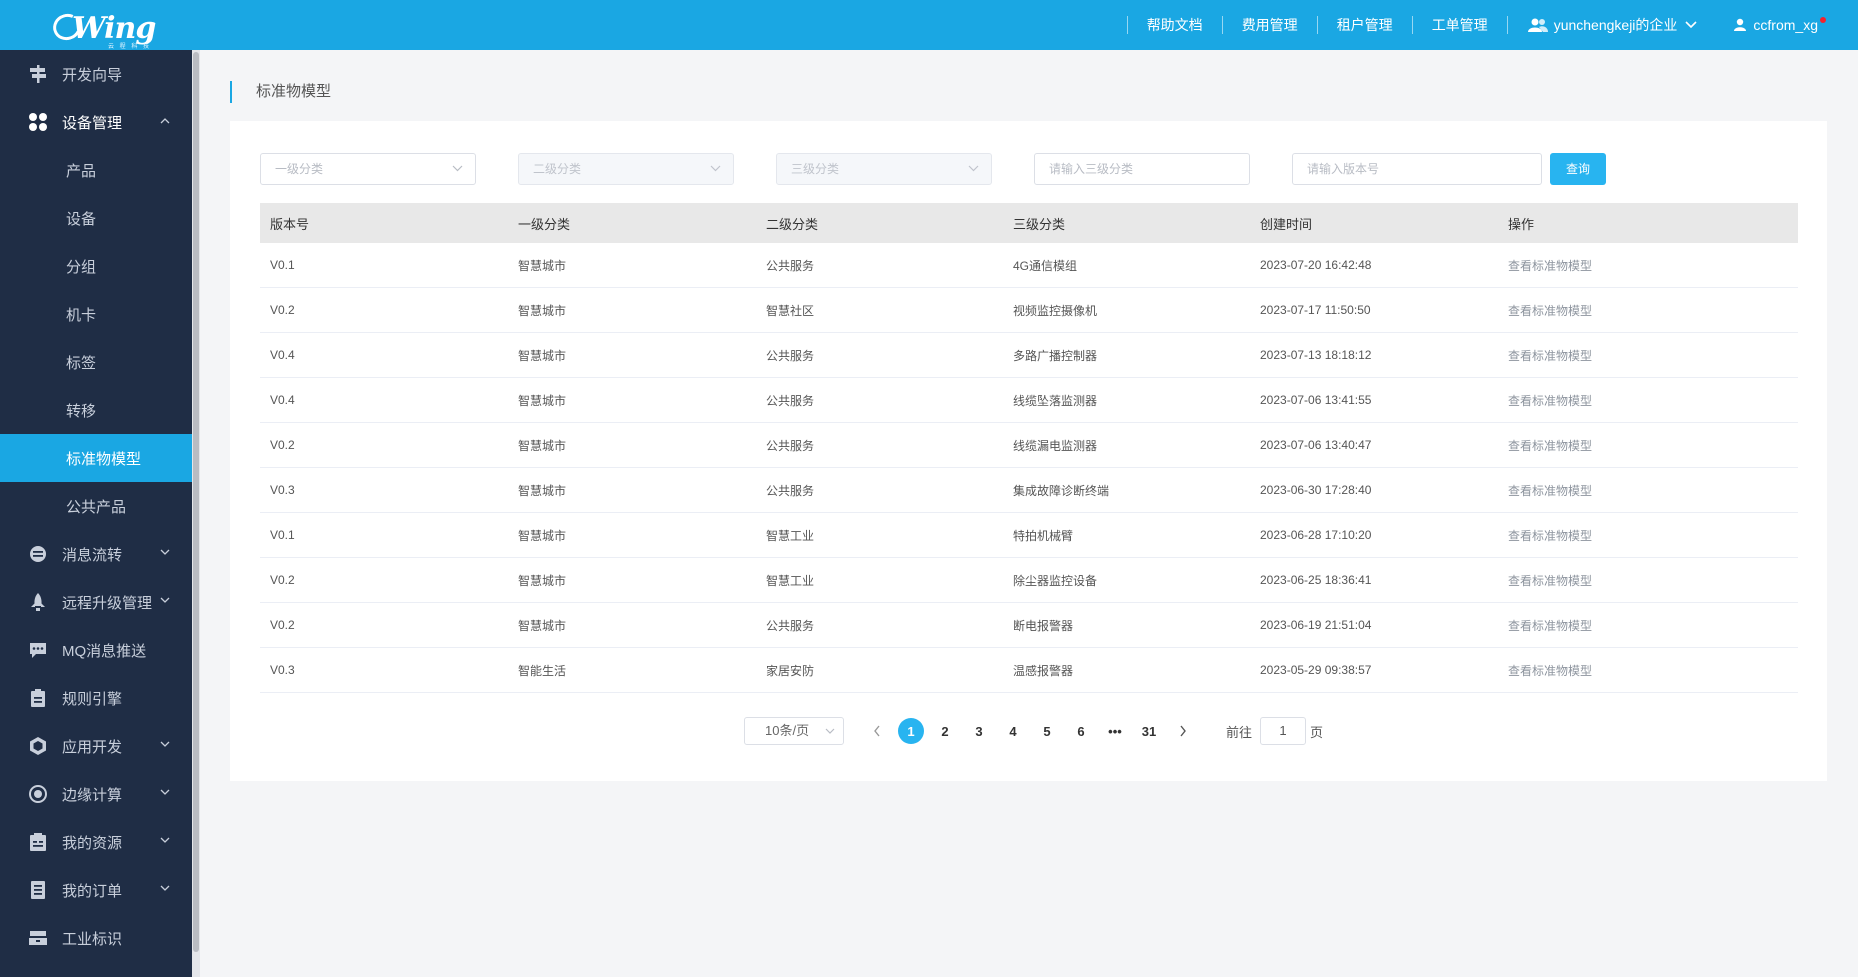 The height and width of the screenshot is (977, 1858). What do you see at coordinates (96, 794) in the screenshot?
I see `sidebar-item-edge-computing: 边缘计算` at bounding box center [96, 794].